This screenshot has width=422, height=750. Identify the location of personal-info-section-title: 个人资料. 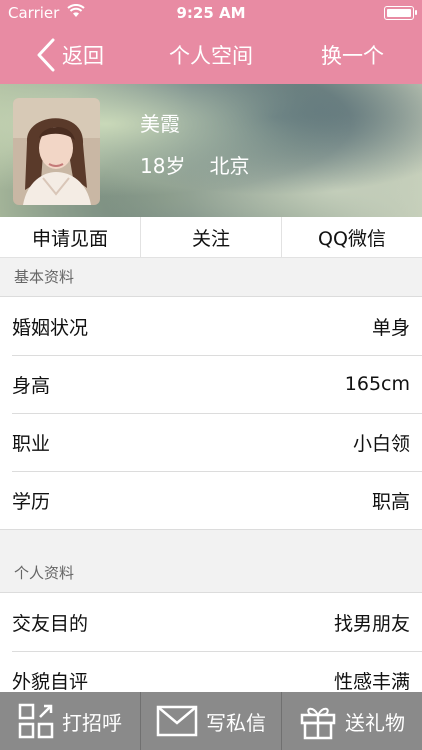
(44, 573).